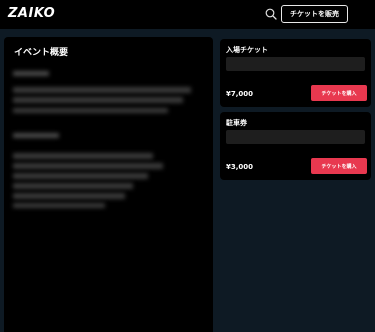  I want to click on search-icon, so click(271, 14).